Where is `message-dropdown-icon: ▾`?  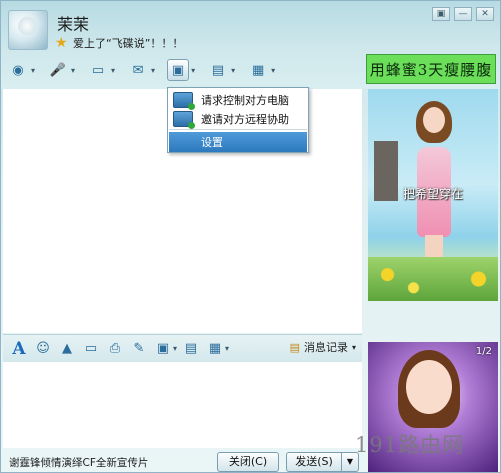
message-dropdown-icon: ▾ is located at coordinates (153, 70).